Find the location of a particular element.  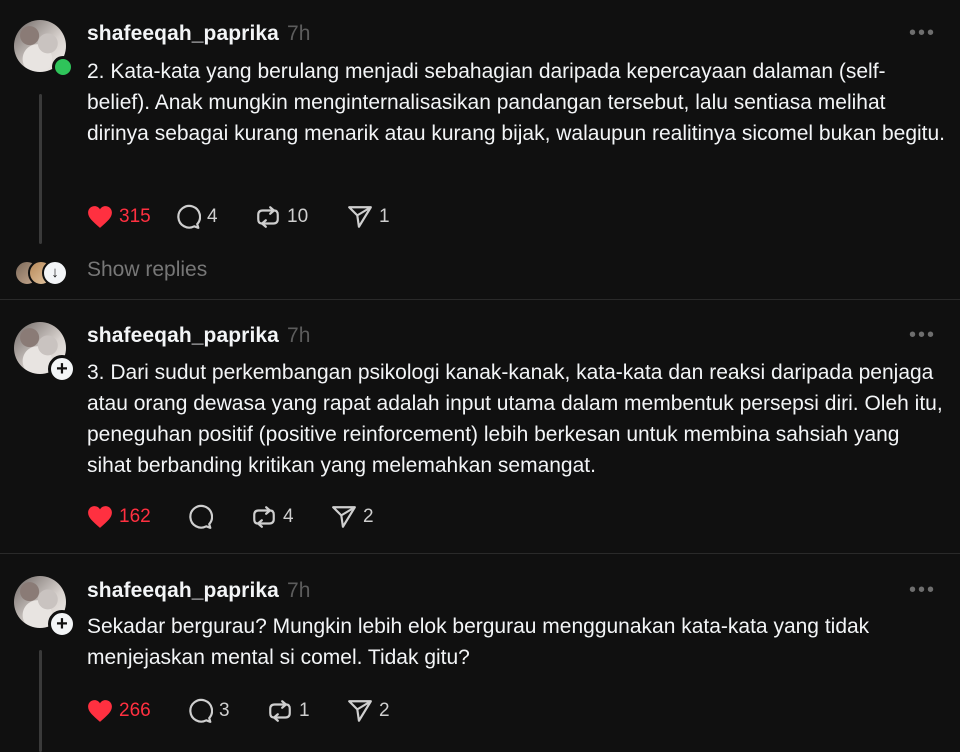

action-bar: 266 3 1 2 is located at coordinates (247, 711).